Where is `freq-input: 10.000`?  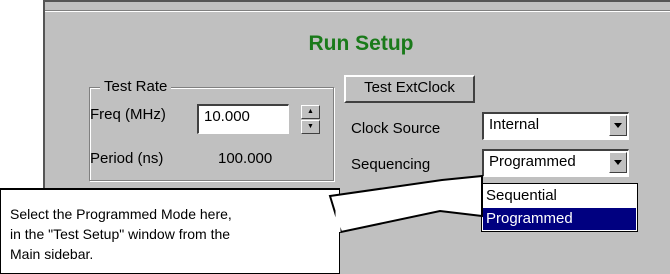
freq-input: 10.000 is located at coordinates (243, 119).